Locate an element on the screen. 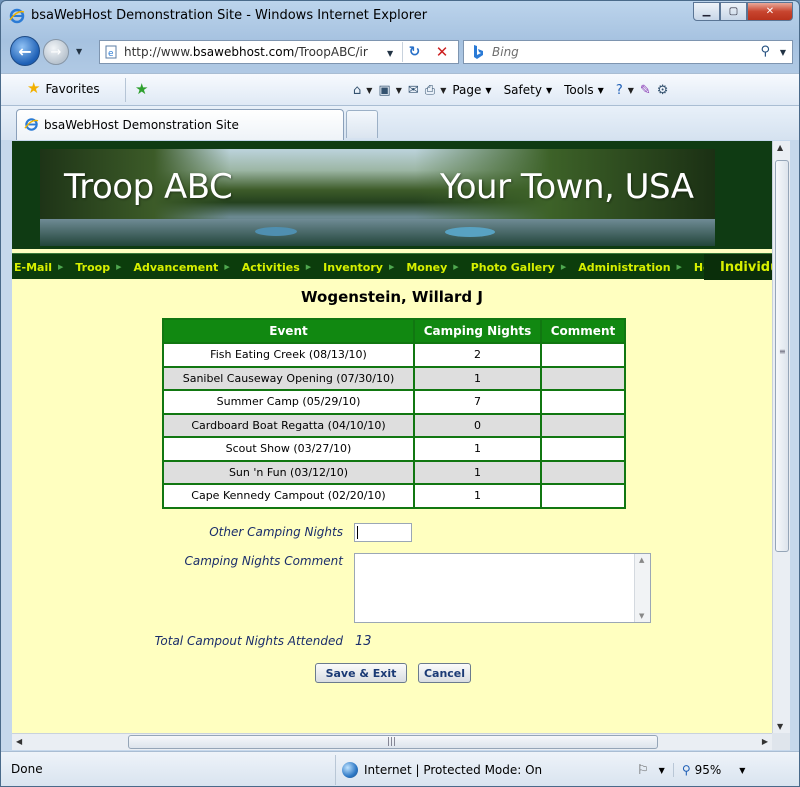 This screenshot has width=800, height=787. vertical-scrollbar: ▲ ≡ ▼ is located at coordinates (781, 437).